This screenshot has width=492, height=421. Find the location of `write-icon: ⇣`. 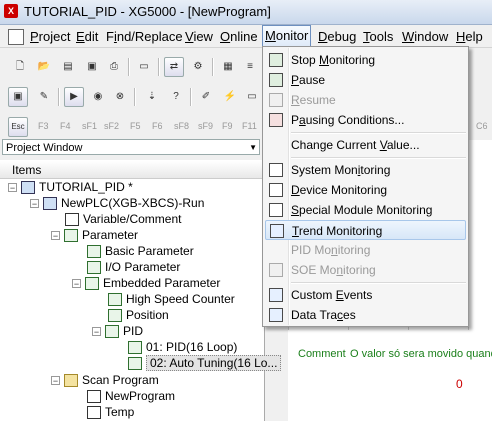

write-icon: ⇣ is located at coordinates (152, 97).